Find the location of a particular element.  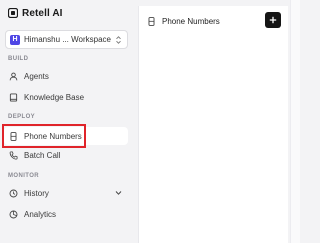

app-name: Retell AI is located at coordinates (42, 13).